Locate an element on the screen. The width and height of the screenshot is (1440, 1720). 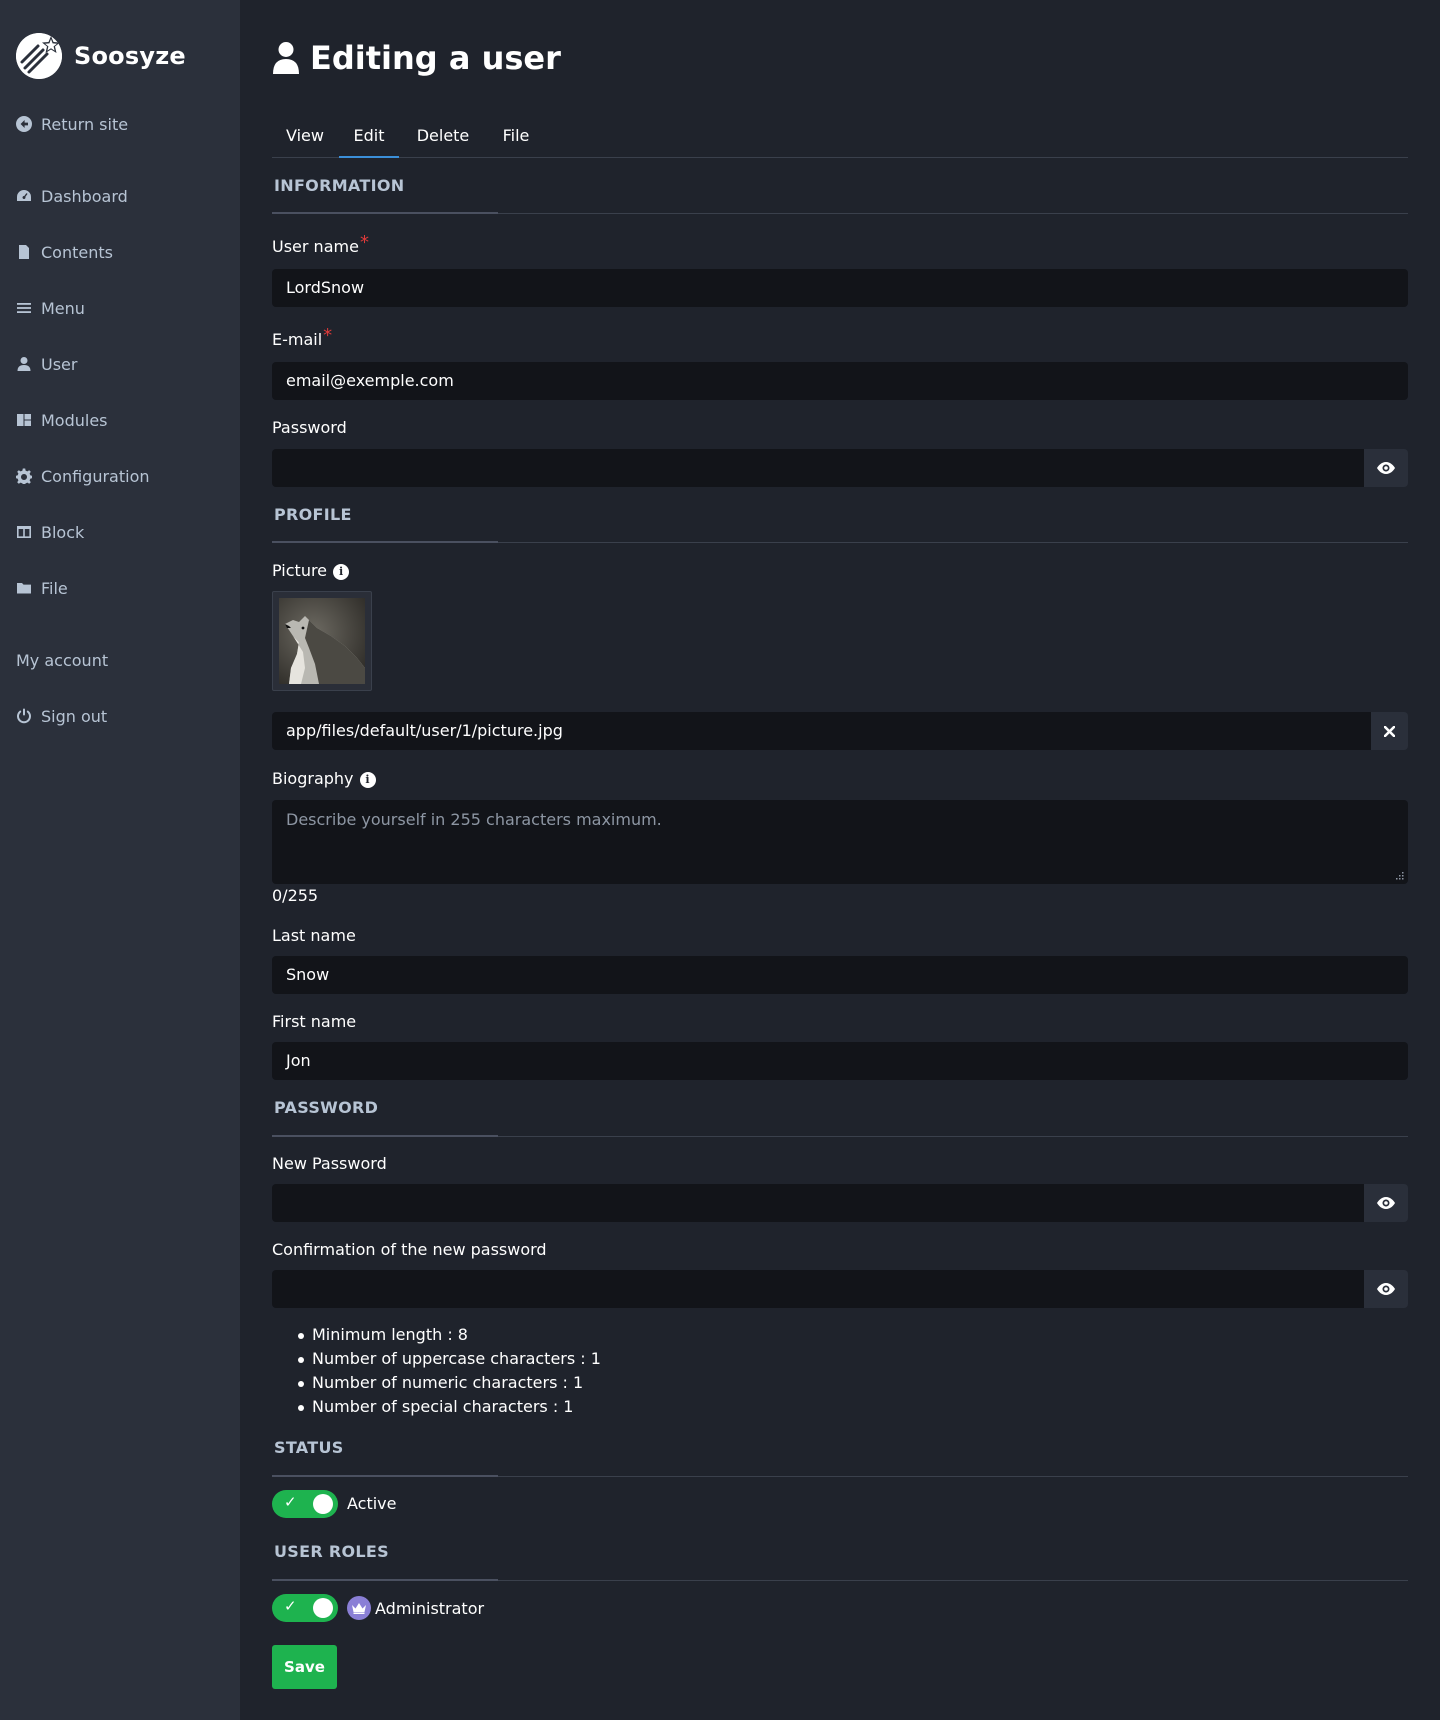
tab-file: File is located at coordinates (516, 138).